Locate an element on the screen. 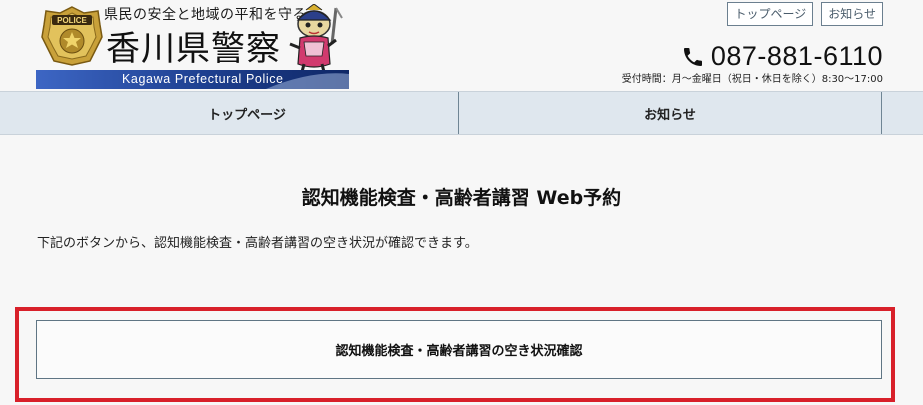  site-name: 香川県警察 is located at coordinates (193, 49).